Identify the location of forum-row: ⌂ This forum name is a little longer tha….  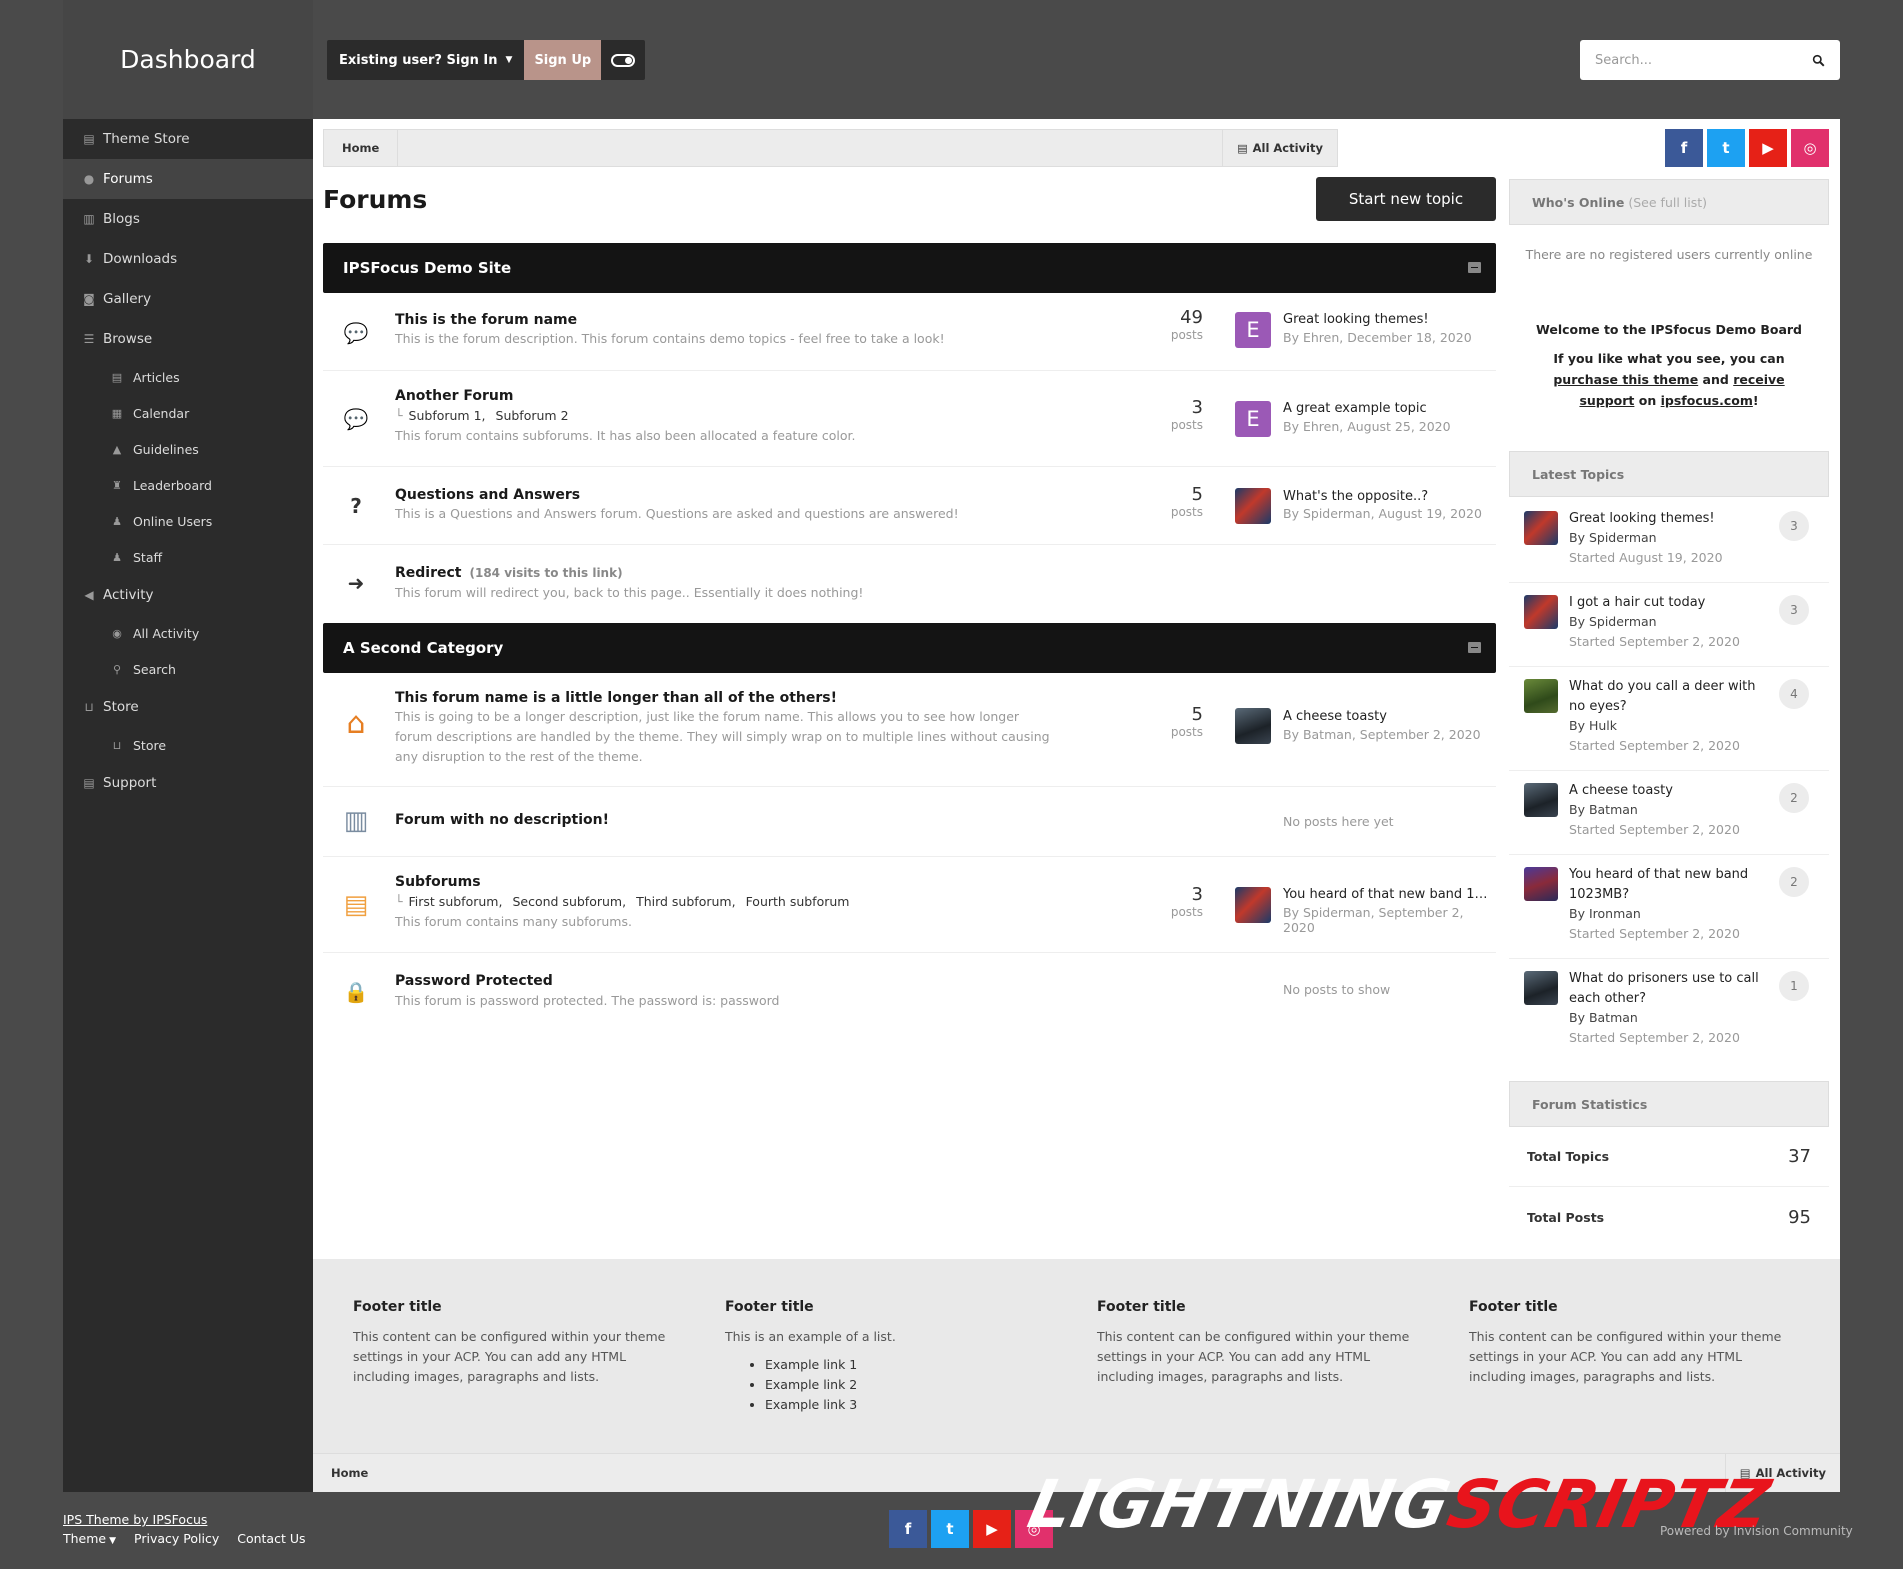
(909, 731).